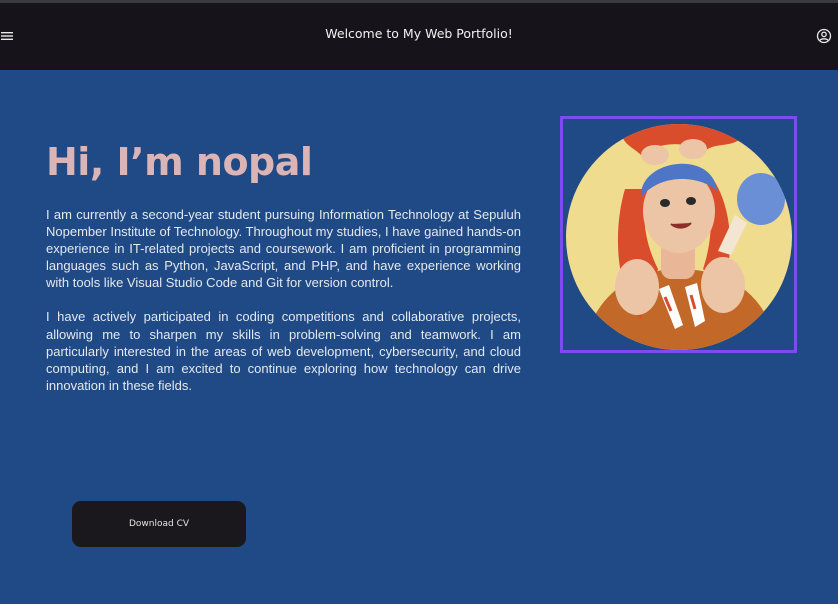  I want to click on user-circle-icon, so click(824, 36).